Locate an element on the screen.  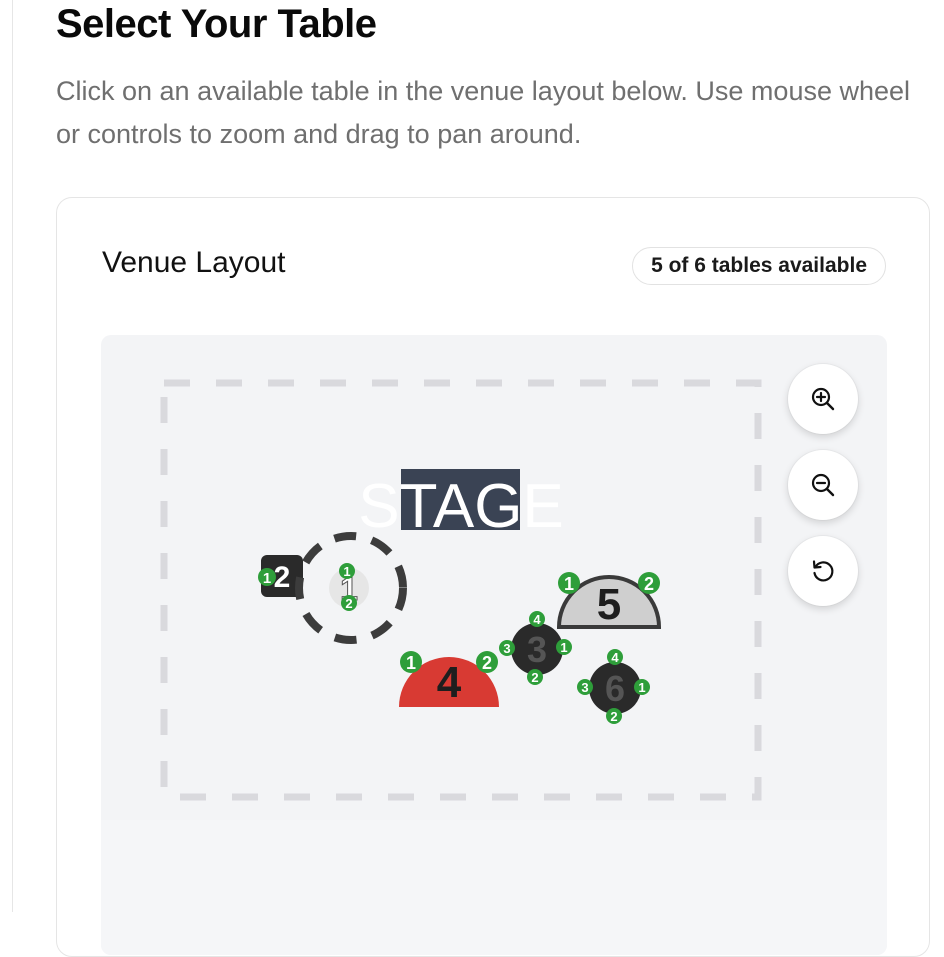
table-3-number: 3 is located at coordinates (537, 649).